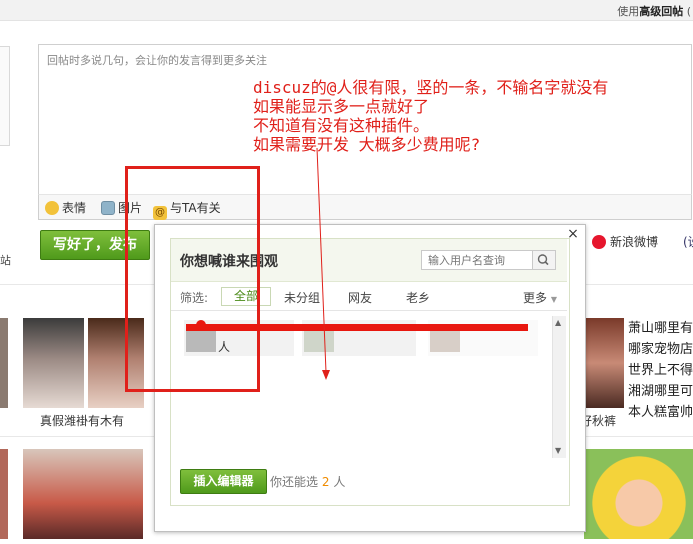  What do you see at coordinates (357, 327) in the screenshot?
I see `annotation-strike` at bounding box center [357, 327].